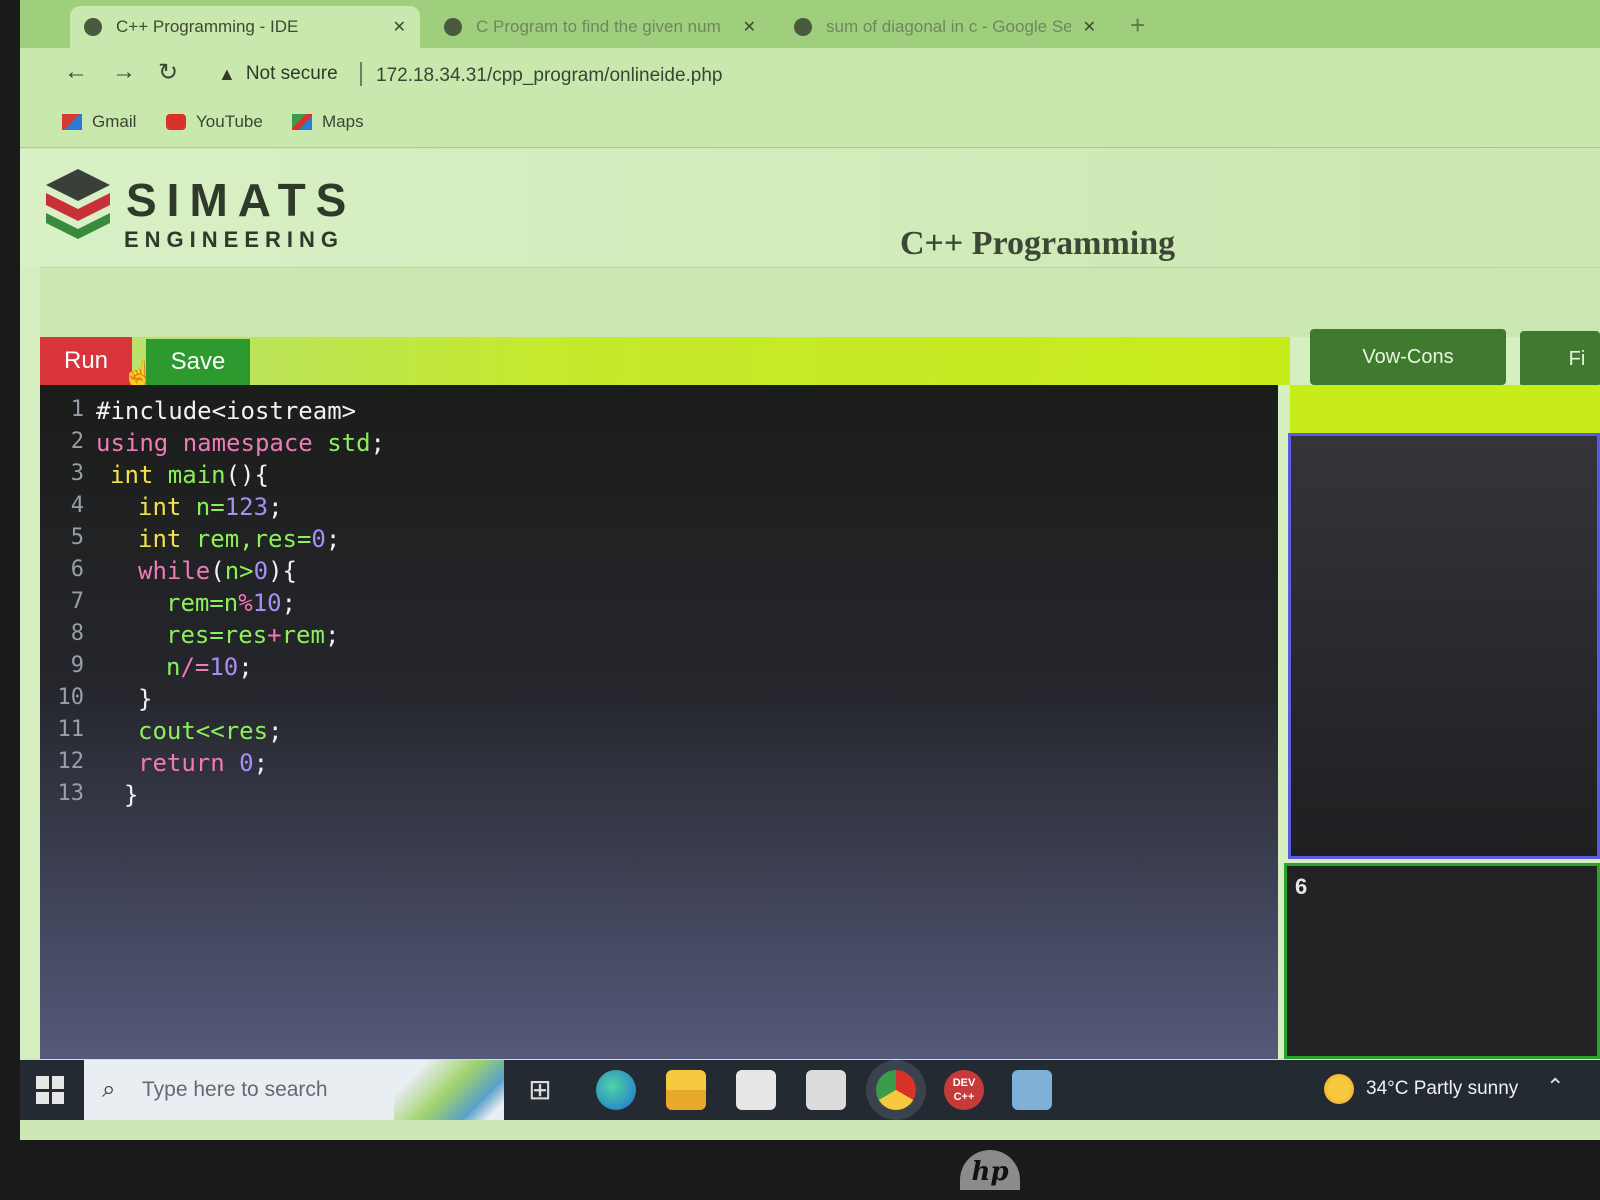 The image size is (1600, 1200). I want to click on code-text: res=res+rem;, so click(252, 635).